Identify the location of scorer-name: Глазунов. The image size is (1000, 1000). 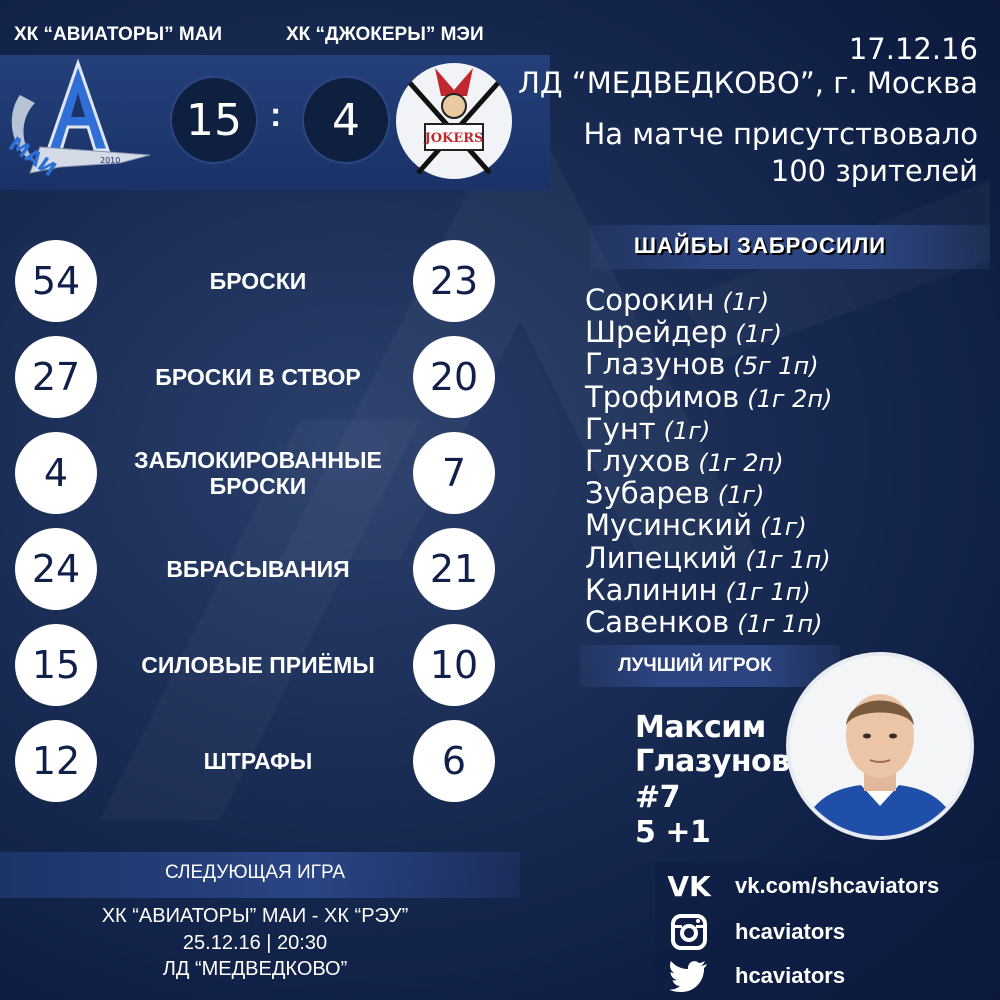
(655, 364).